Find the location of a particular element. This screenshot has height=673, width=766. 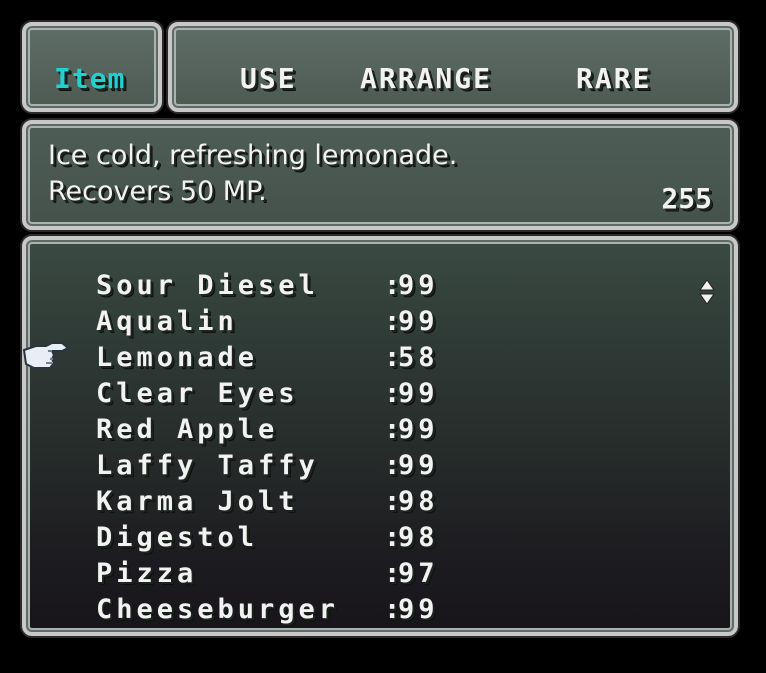

item-quantity: 97 is located at coordinates (418, 573).